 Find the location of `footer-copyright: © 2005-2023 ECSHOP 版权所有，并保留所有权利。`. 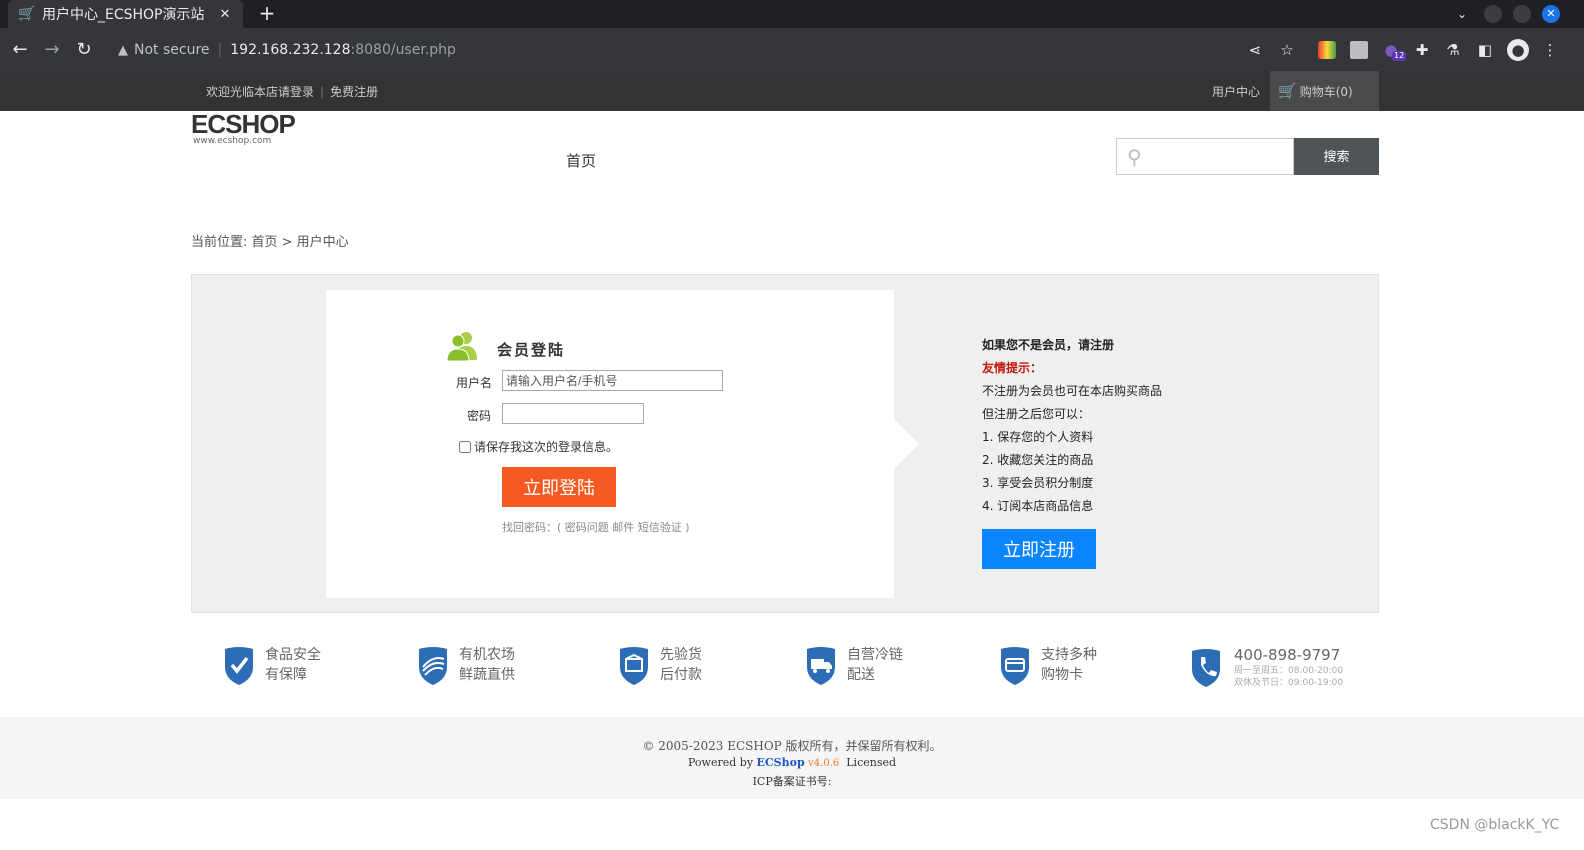

footer-copyright: © 2005-2023 ECSHOP 版权所有，并保留所有权利。 is located at coordinates (792, 746).